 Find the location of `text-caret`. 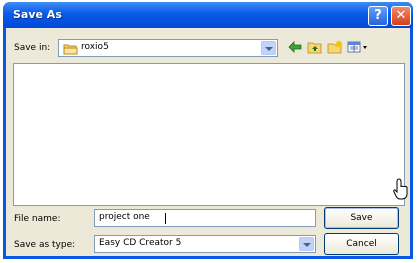

text-caret is located at coordinates (165, 218).